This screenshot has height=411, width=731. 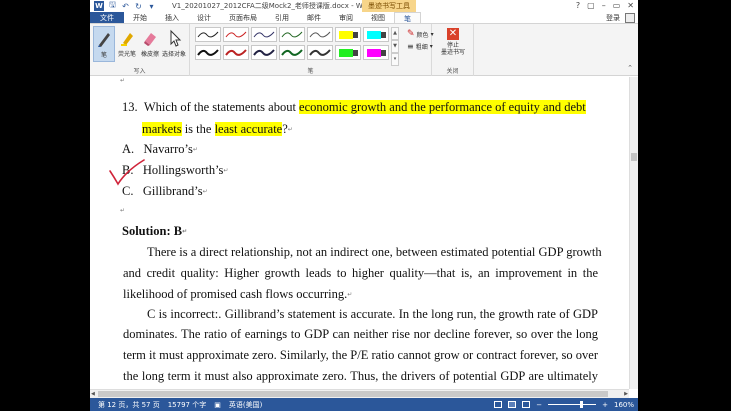 What do you see at coordinates (420, 34) in the screenshot?
I see `pen-color-button: ✎ 颜色 ▾` at bounding box center [420, 34].